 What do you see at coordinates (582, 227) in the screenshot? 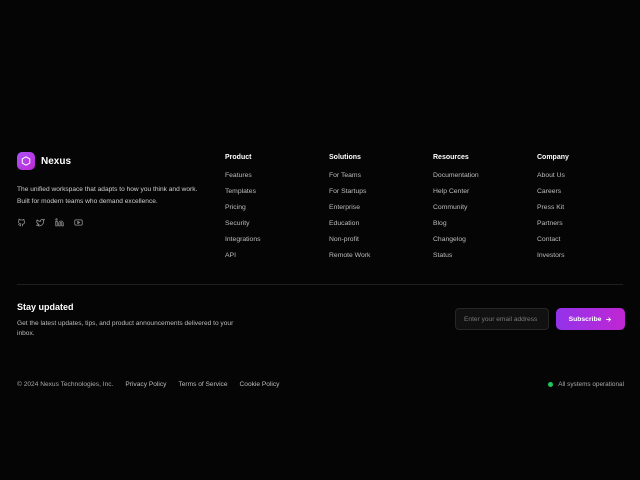
I see `footer-link: Partners` at bounding box center [582, 227].